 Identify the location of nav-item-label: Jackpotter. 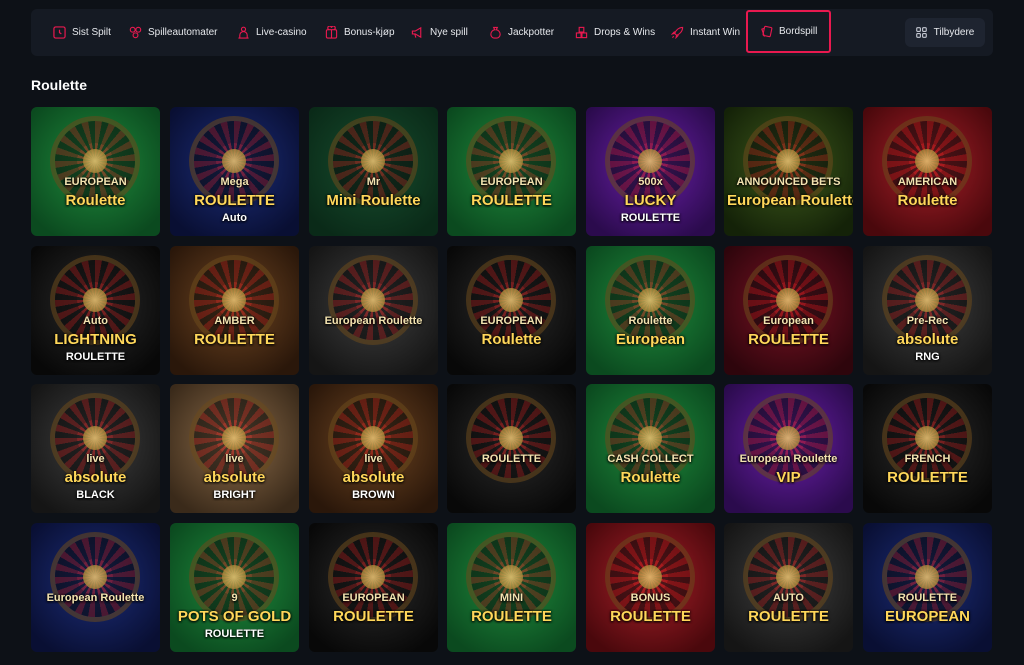
(531, 32).